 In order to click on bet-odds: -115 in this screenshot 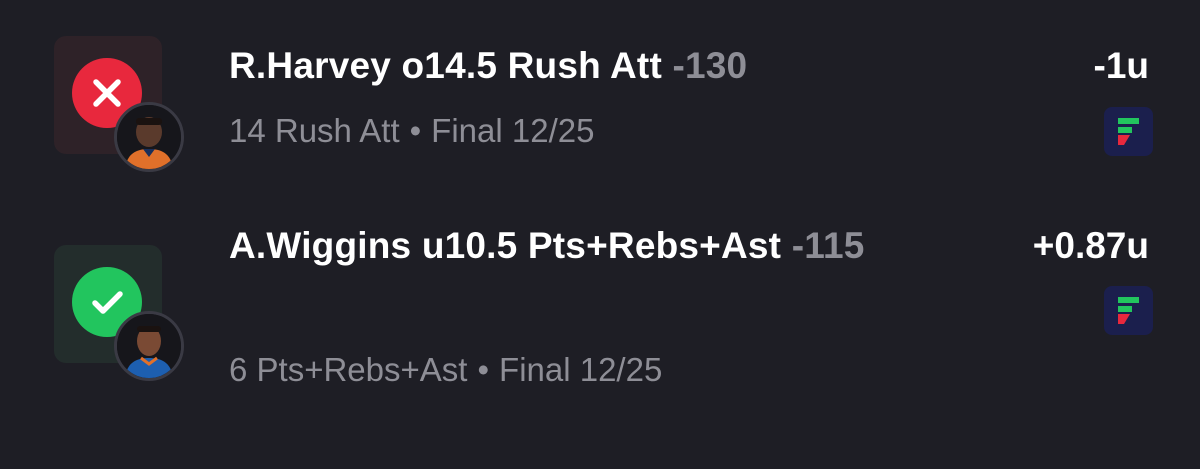, I will do `click(828, 245)`.